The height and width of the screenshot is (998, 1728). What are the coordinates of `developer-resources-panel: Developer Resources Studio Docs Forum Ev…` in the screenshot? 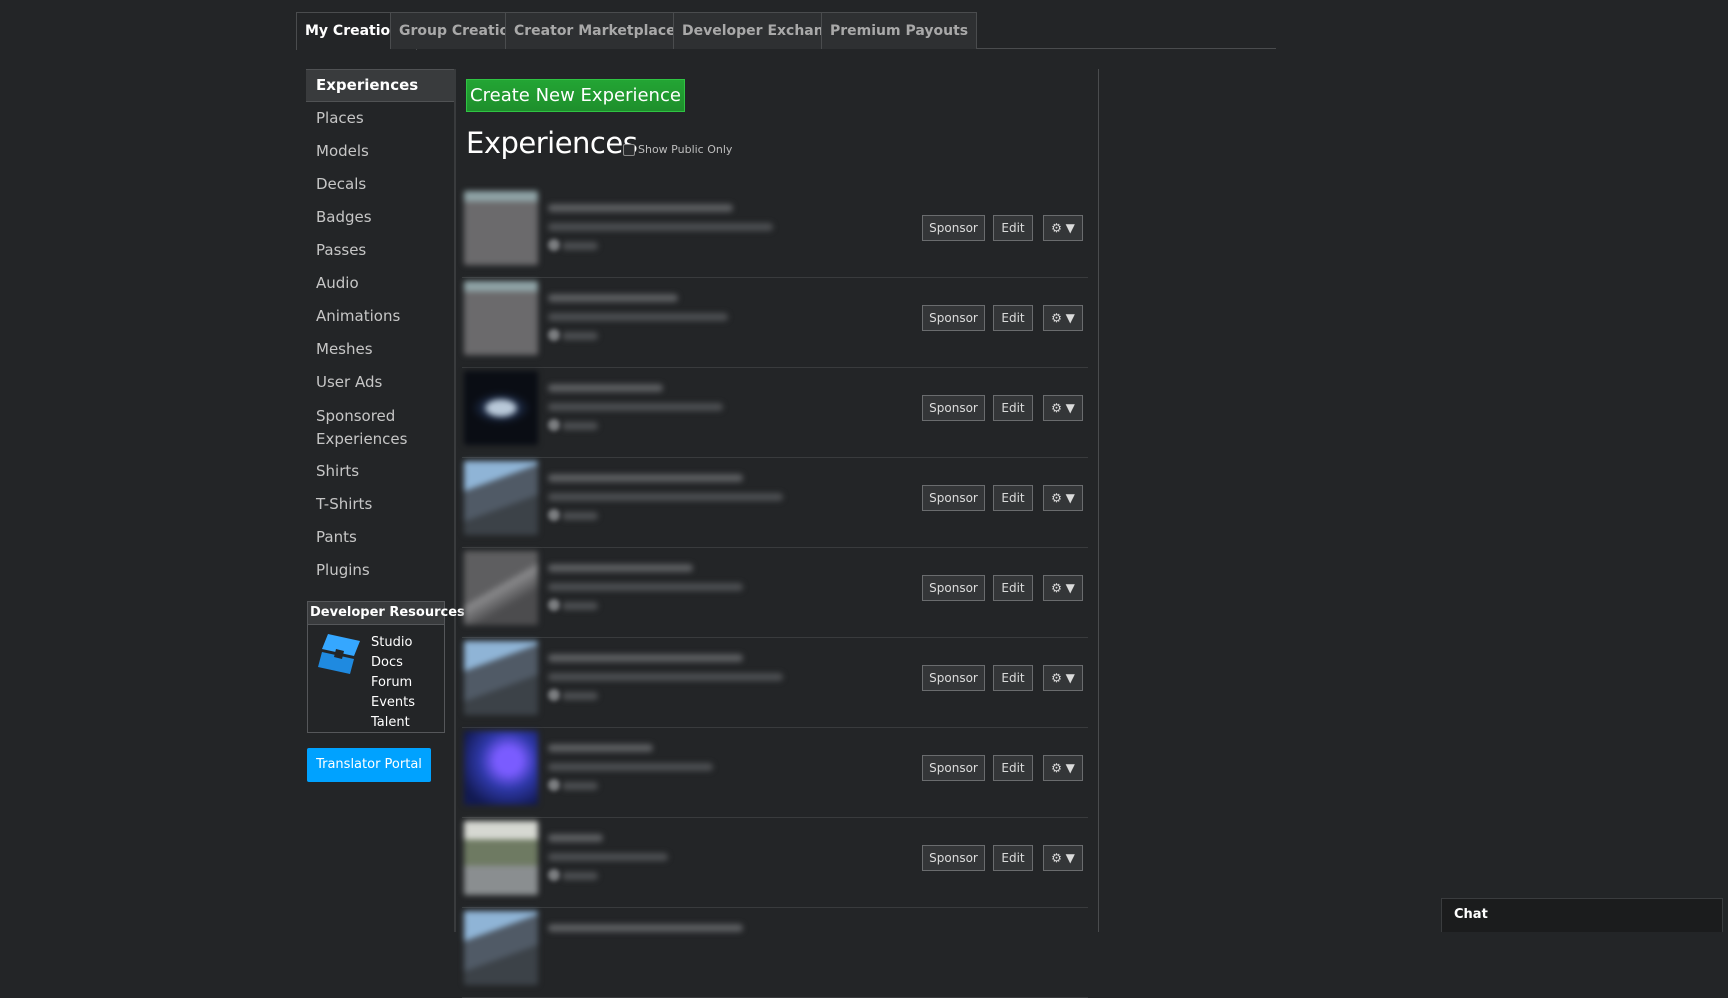 It's located at (386, 667).